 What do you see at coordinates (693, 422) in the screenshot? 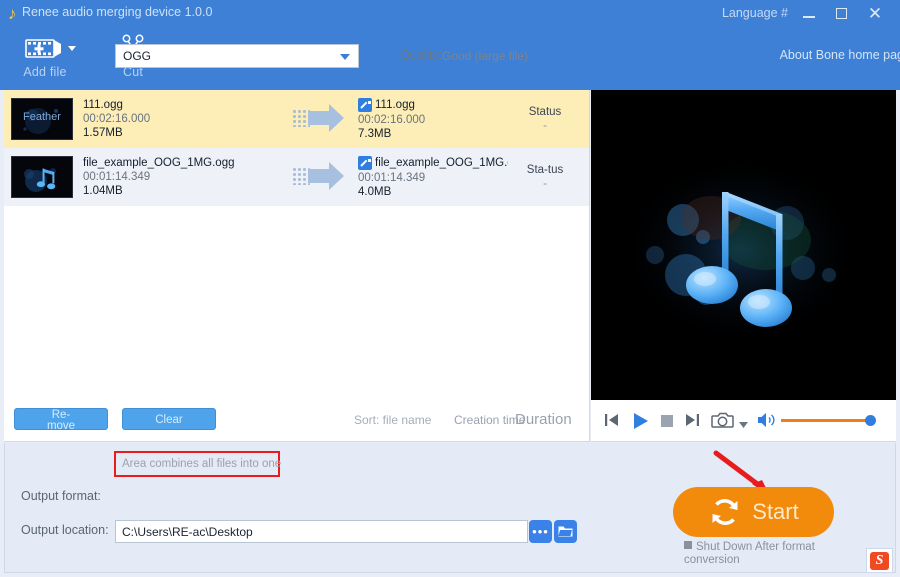
I see `skip-next-icon` at bounding box center [693, 422].